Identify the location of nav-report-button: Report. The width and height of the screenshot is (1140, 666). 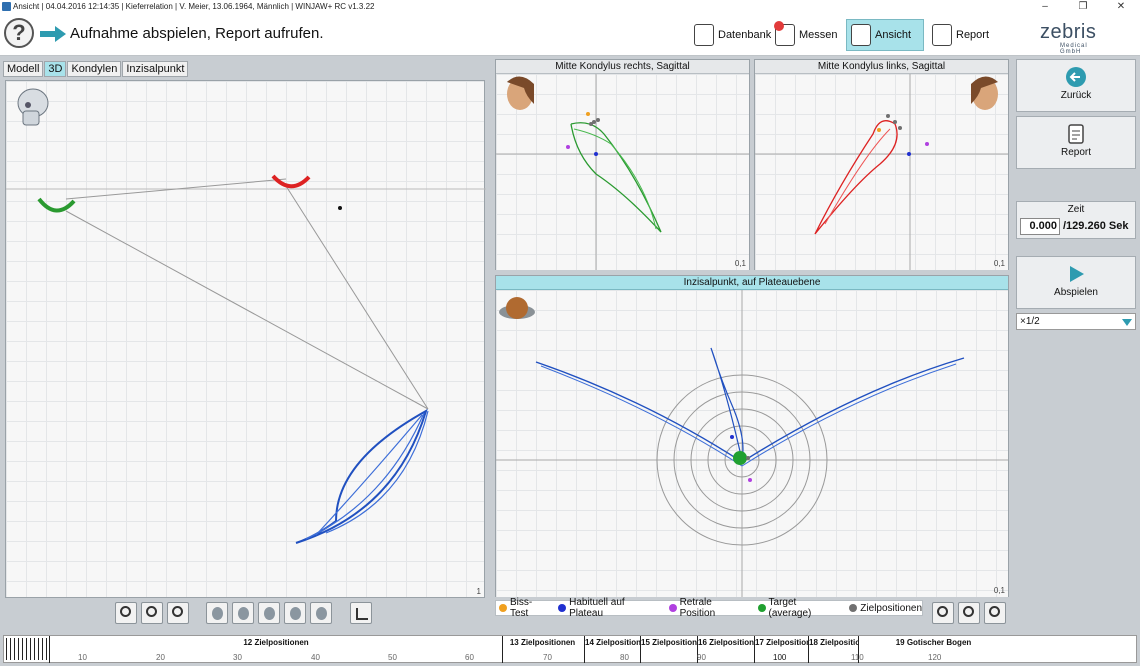
(960, 35).